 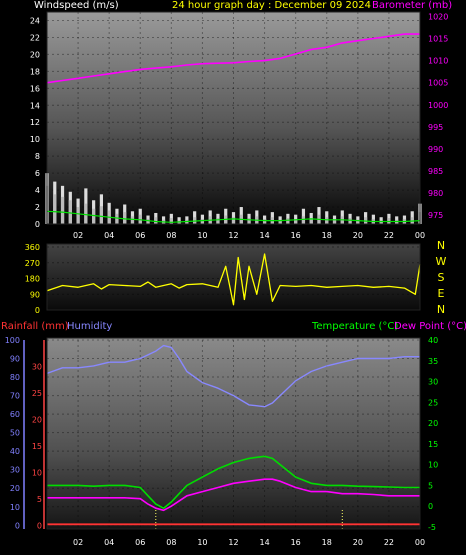 What do you see at coordinates (37, 224) in the screenshot?
I see `wind-y-tick-label: 0` at bounding box center [37, 224].